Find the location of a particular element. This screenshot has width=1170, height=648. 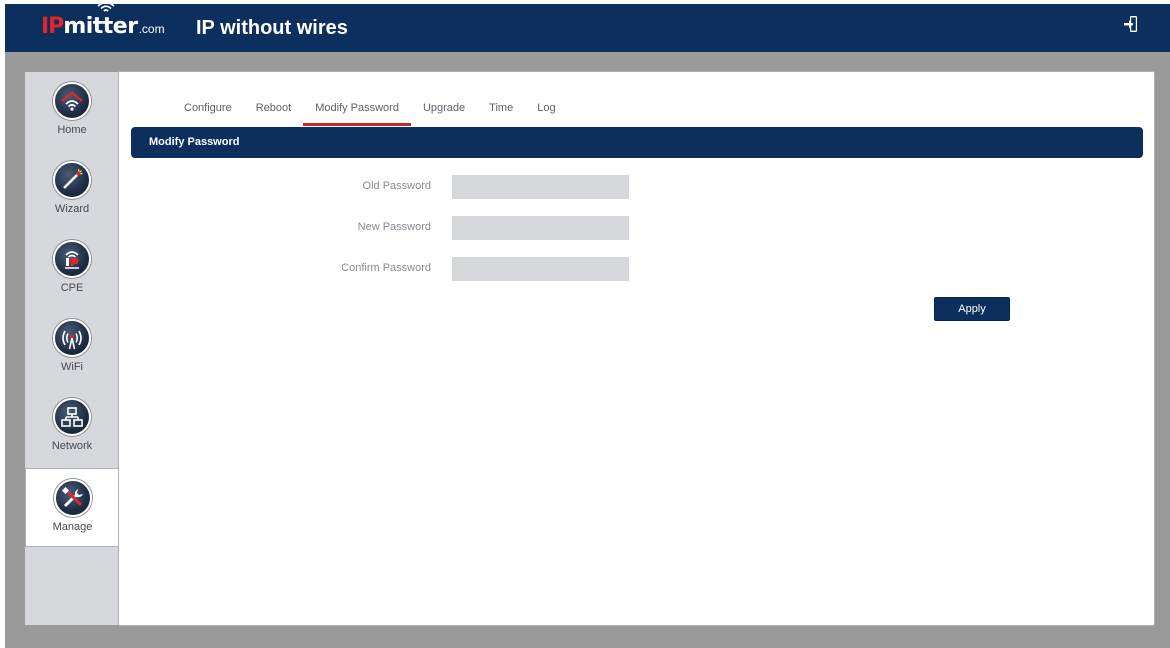

logo-wifi-icon is located at coordinates (106, 6).